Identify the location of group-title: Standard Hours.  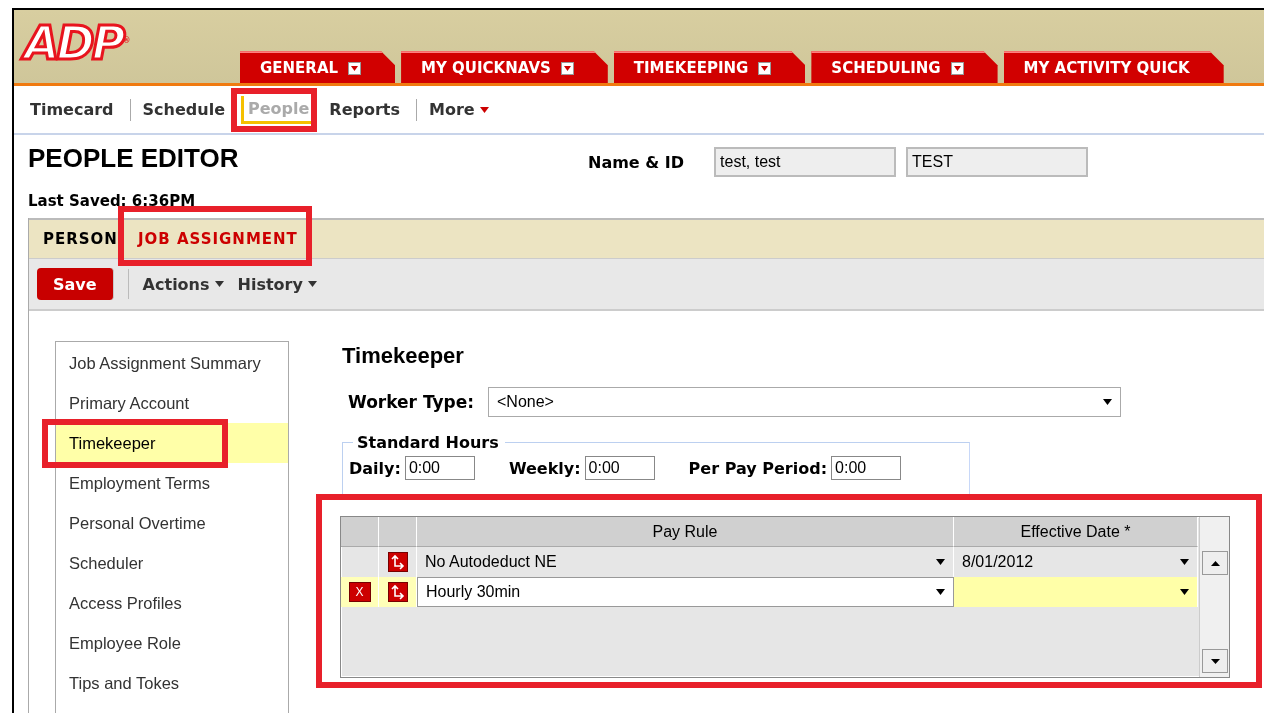
(428, 442).